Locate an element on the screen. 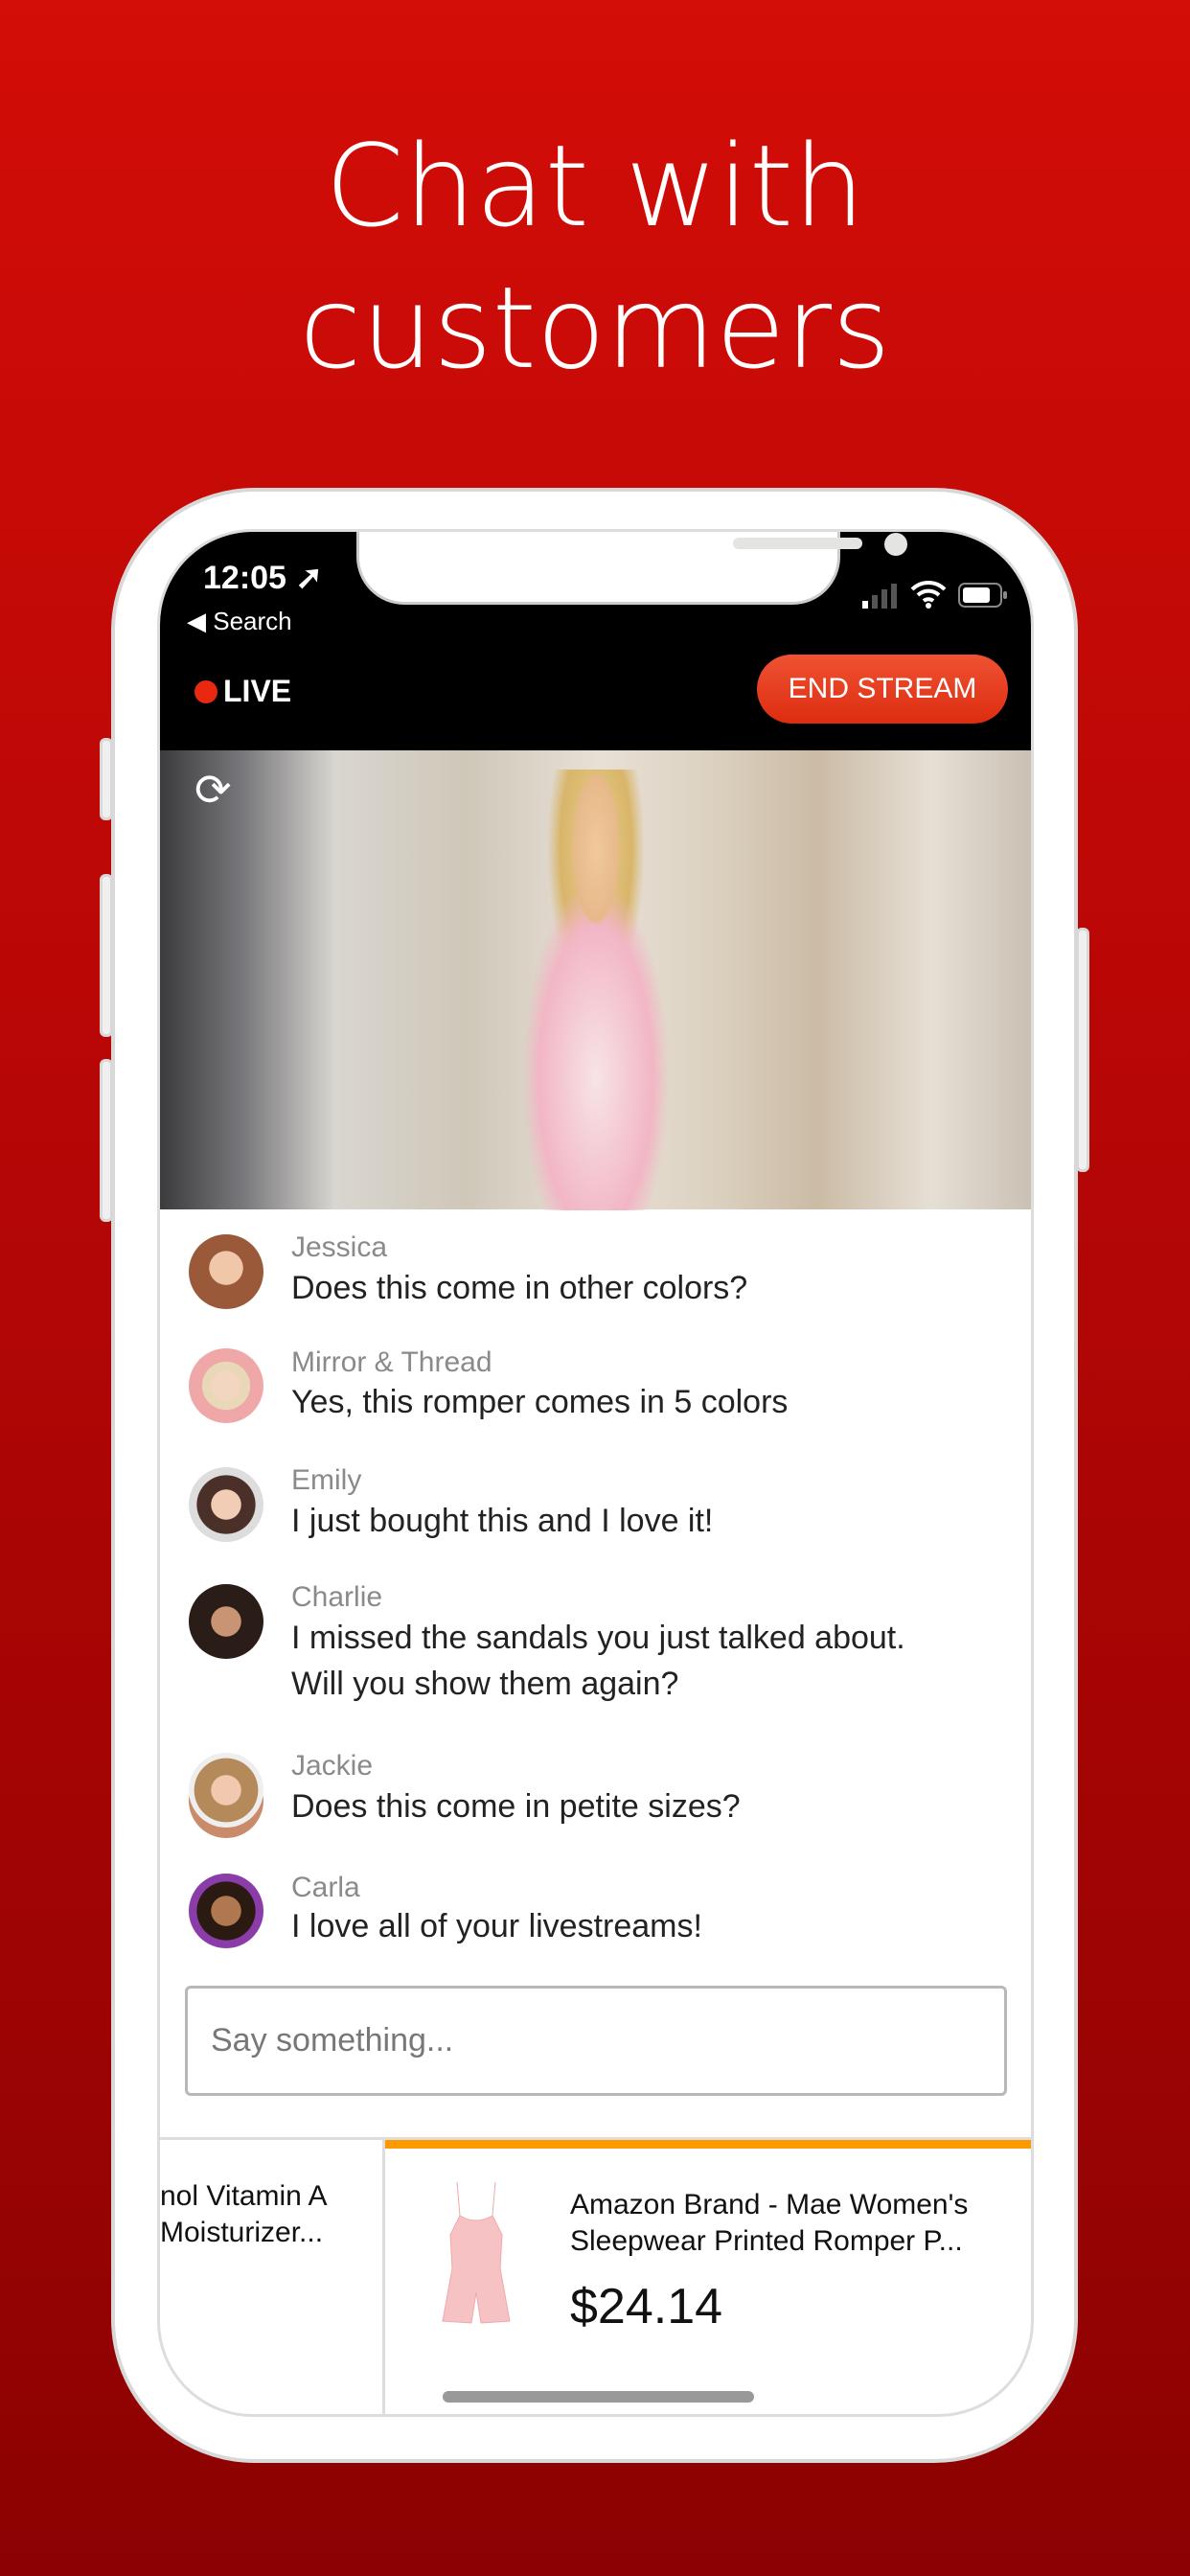 This screenshot has height=2576, width=1190. headline-line-2: customers is located at coordinates (595, 328).